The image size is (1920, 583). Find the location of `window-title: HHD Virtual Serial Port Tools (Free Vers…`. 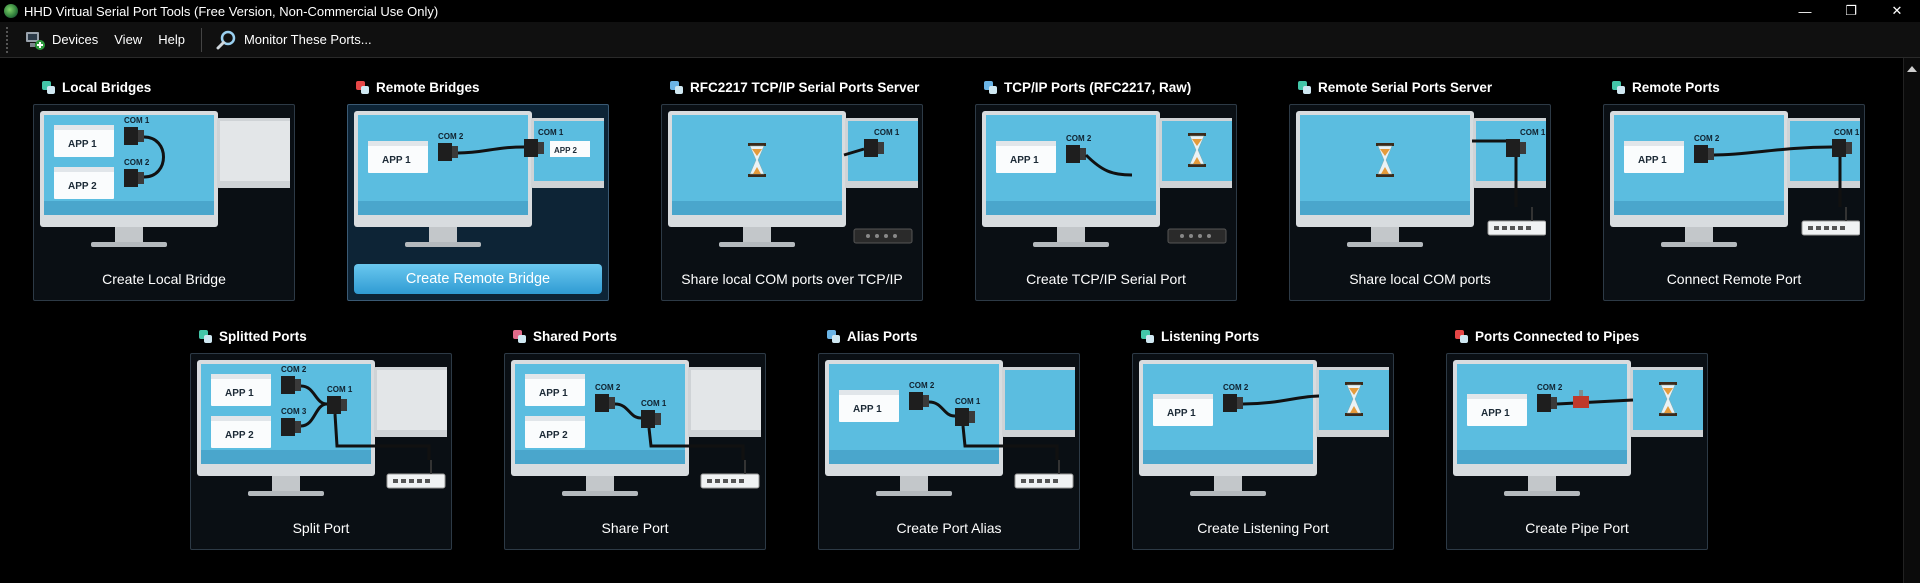

window-title: HHD Virtual Serial Port Tools (Free Vers… is located at coordinates (231, 11).